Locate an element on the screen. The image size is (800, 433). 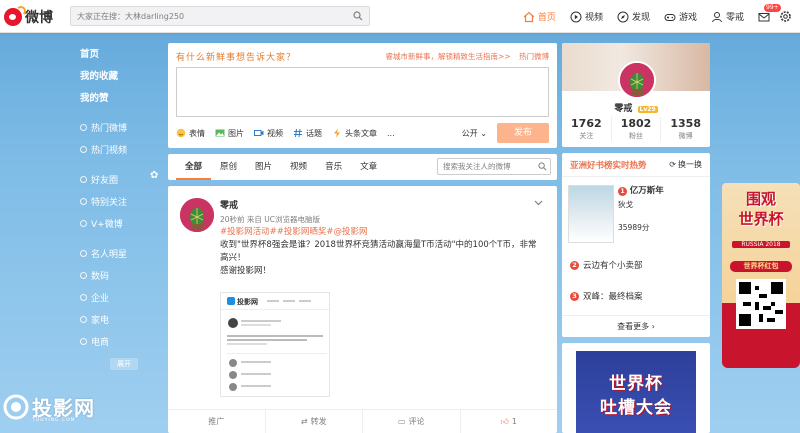
qr-code is located at coordinates (761, 304).